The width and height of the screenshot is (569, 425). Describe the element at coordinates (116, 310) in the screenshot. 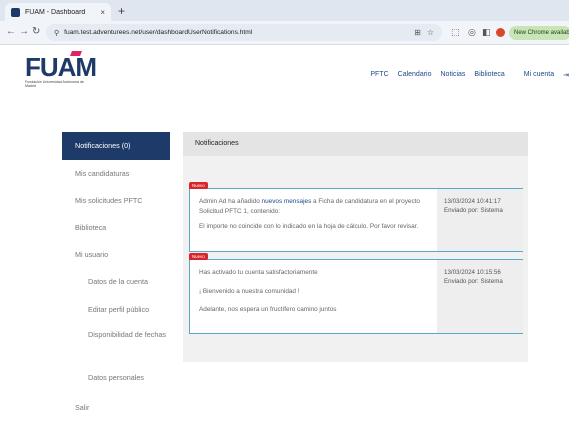

I see `sidebar-subitem-editar-perfil: Editar perfil público` at that location.